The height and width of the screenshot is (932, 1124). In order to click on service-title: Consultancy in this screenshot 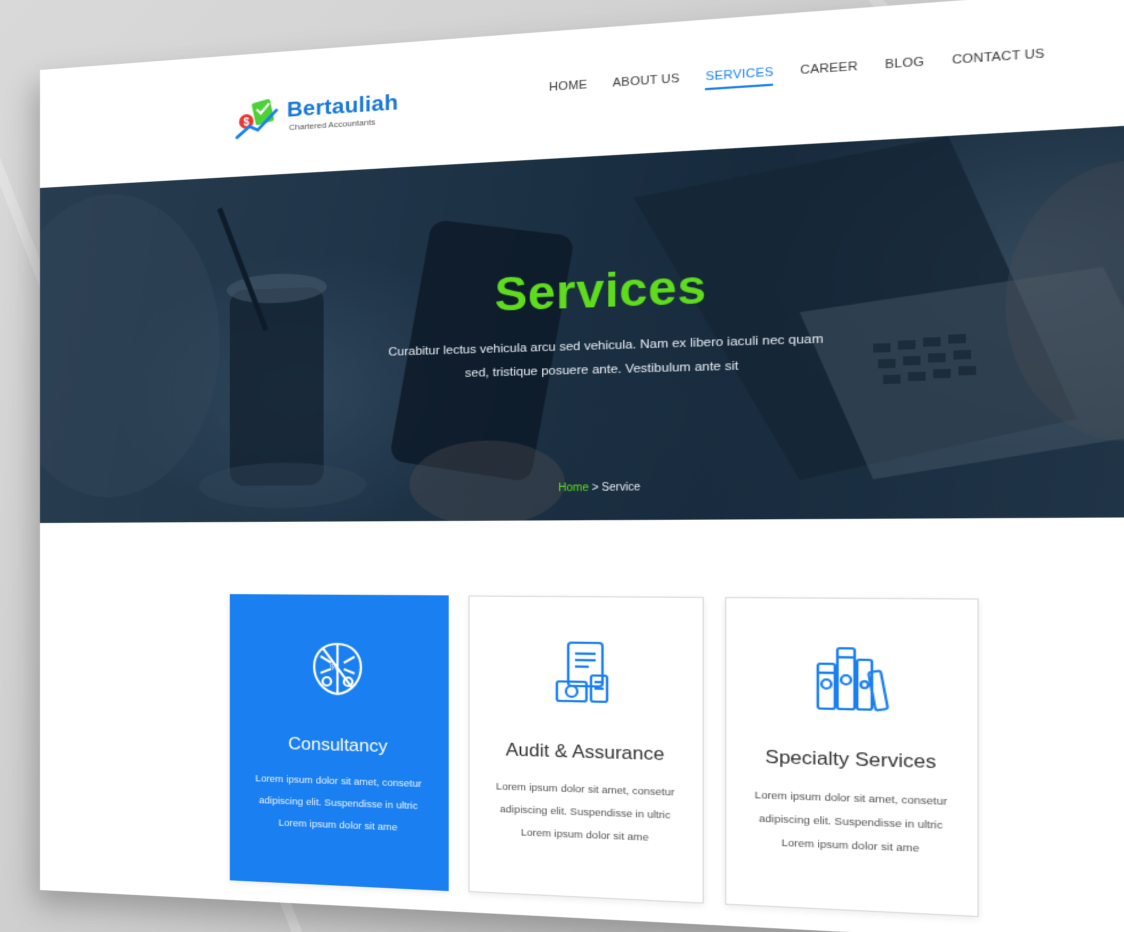, I will do `click(338, 745)`.